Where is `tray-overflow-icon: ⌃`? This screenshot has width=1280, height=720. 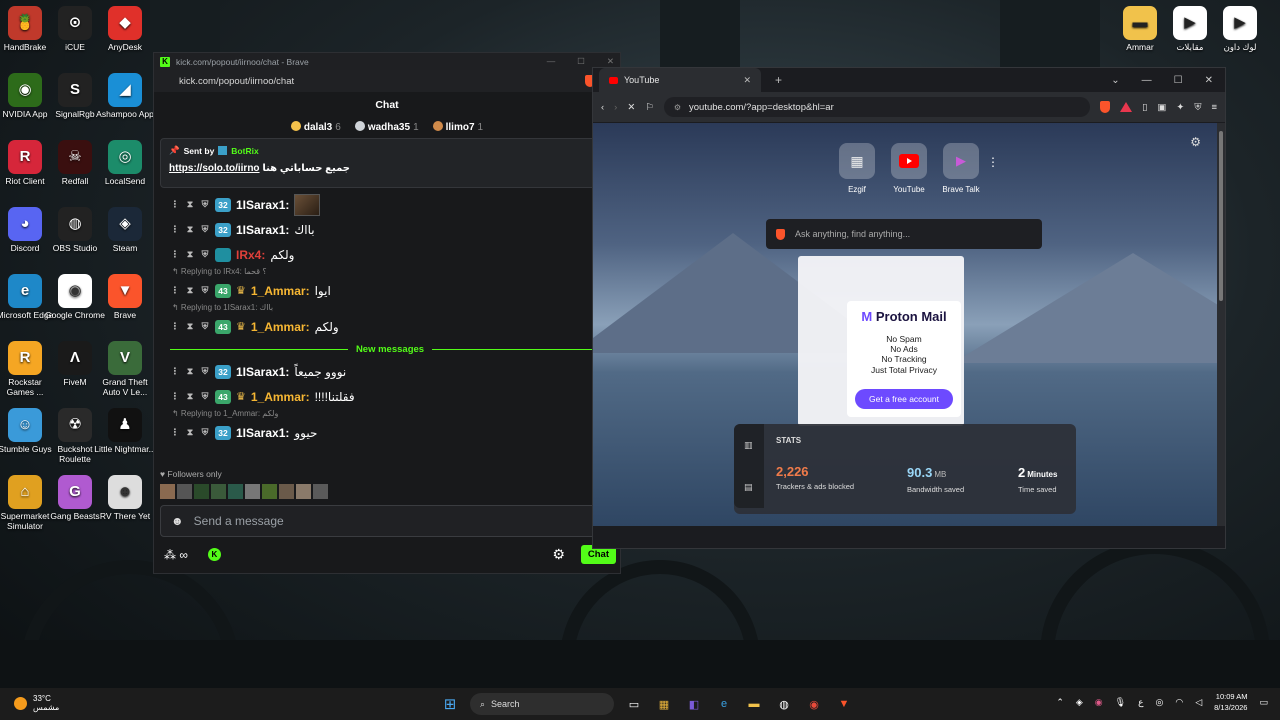 tray-overflow-icon: ⌃ is located at coordinates (1060, 702).